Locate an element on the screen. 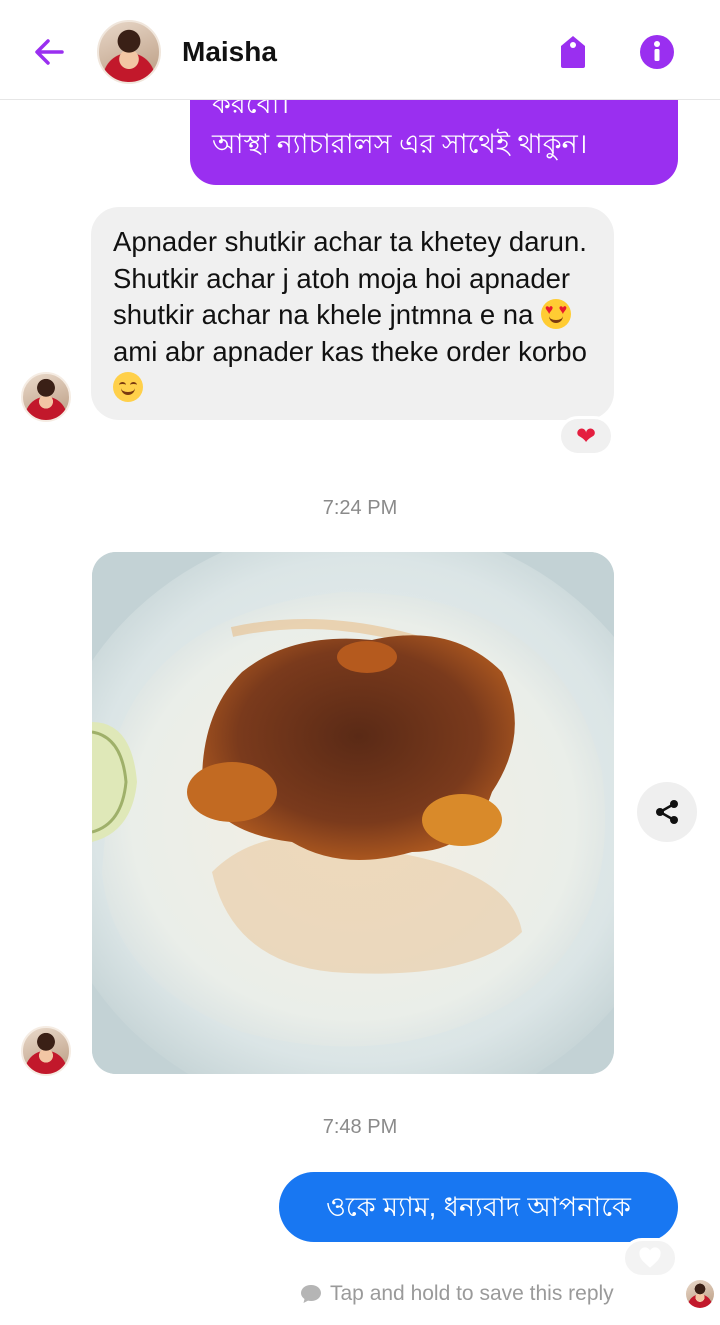  outgoing-message-bubble: ওকে ম্যাম, ধন্যবাদ আপনাকে is located at coordinates (478, 1207).